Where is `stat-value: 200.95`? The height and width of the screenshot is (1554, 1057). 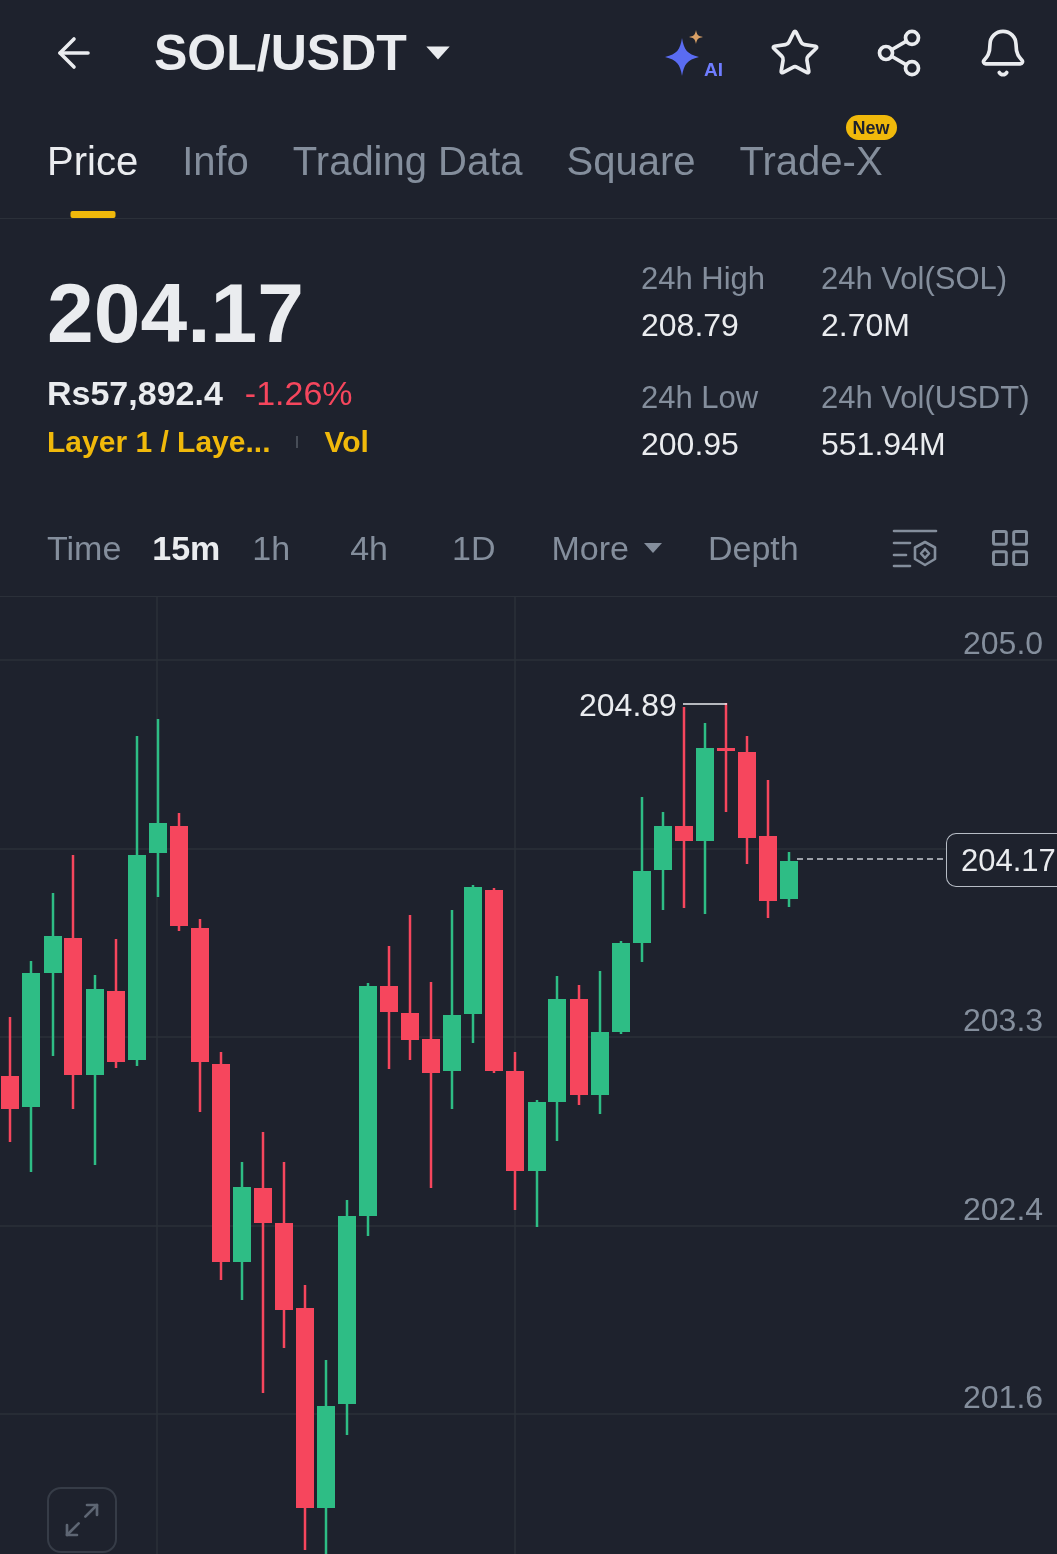
stat-value: 200.95 is located at coordinates (690, 444).